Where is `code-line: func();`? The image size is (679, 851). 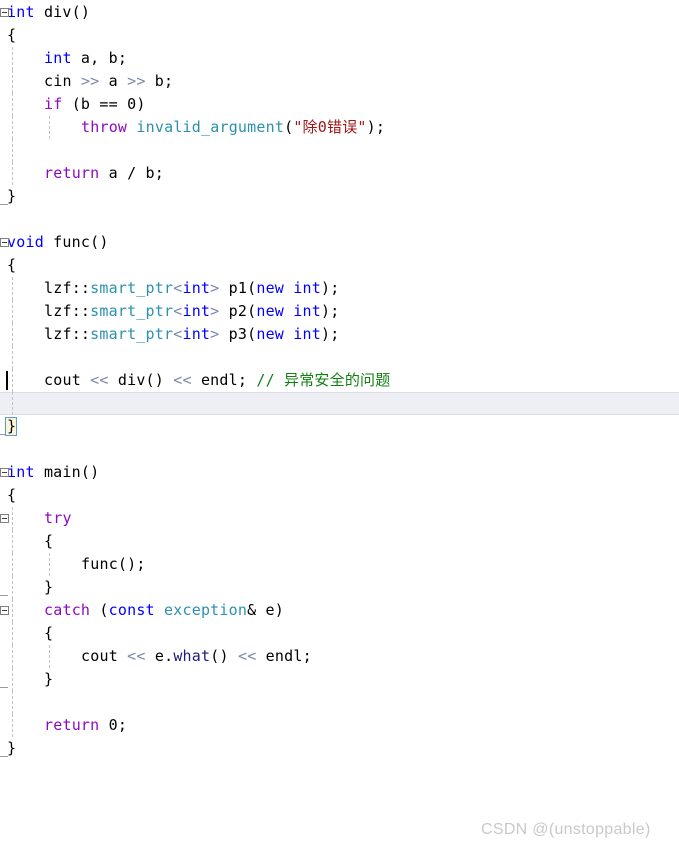
code-line: func(); is located at coordinates (339, 564).